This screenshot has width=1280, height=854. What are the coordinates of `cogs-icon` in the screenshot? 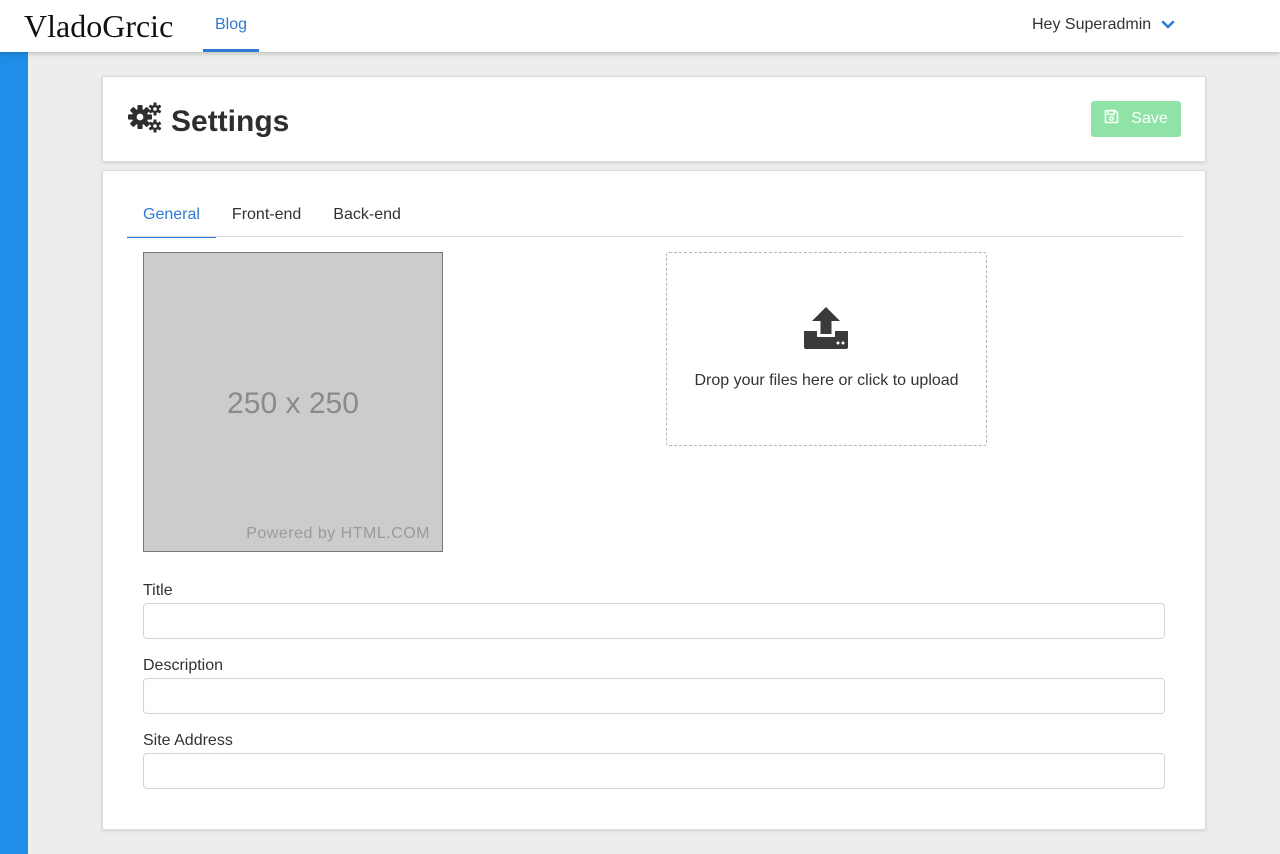 It's located at (145, 122).